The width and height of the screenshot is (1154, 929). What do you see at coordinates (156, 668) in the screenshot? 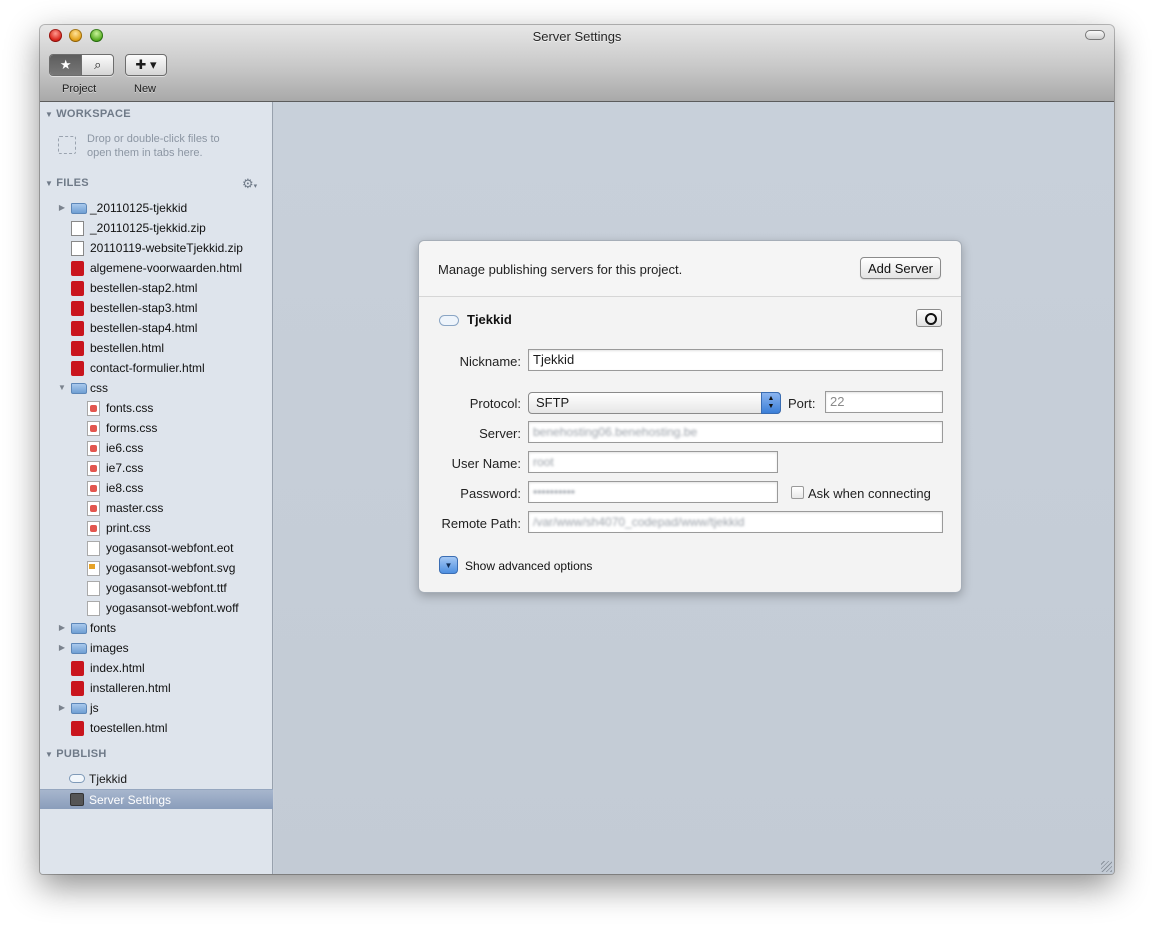
I see `file-tree-item: index.html` at bounding box center [156, 668].